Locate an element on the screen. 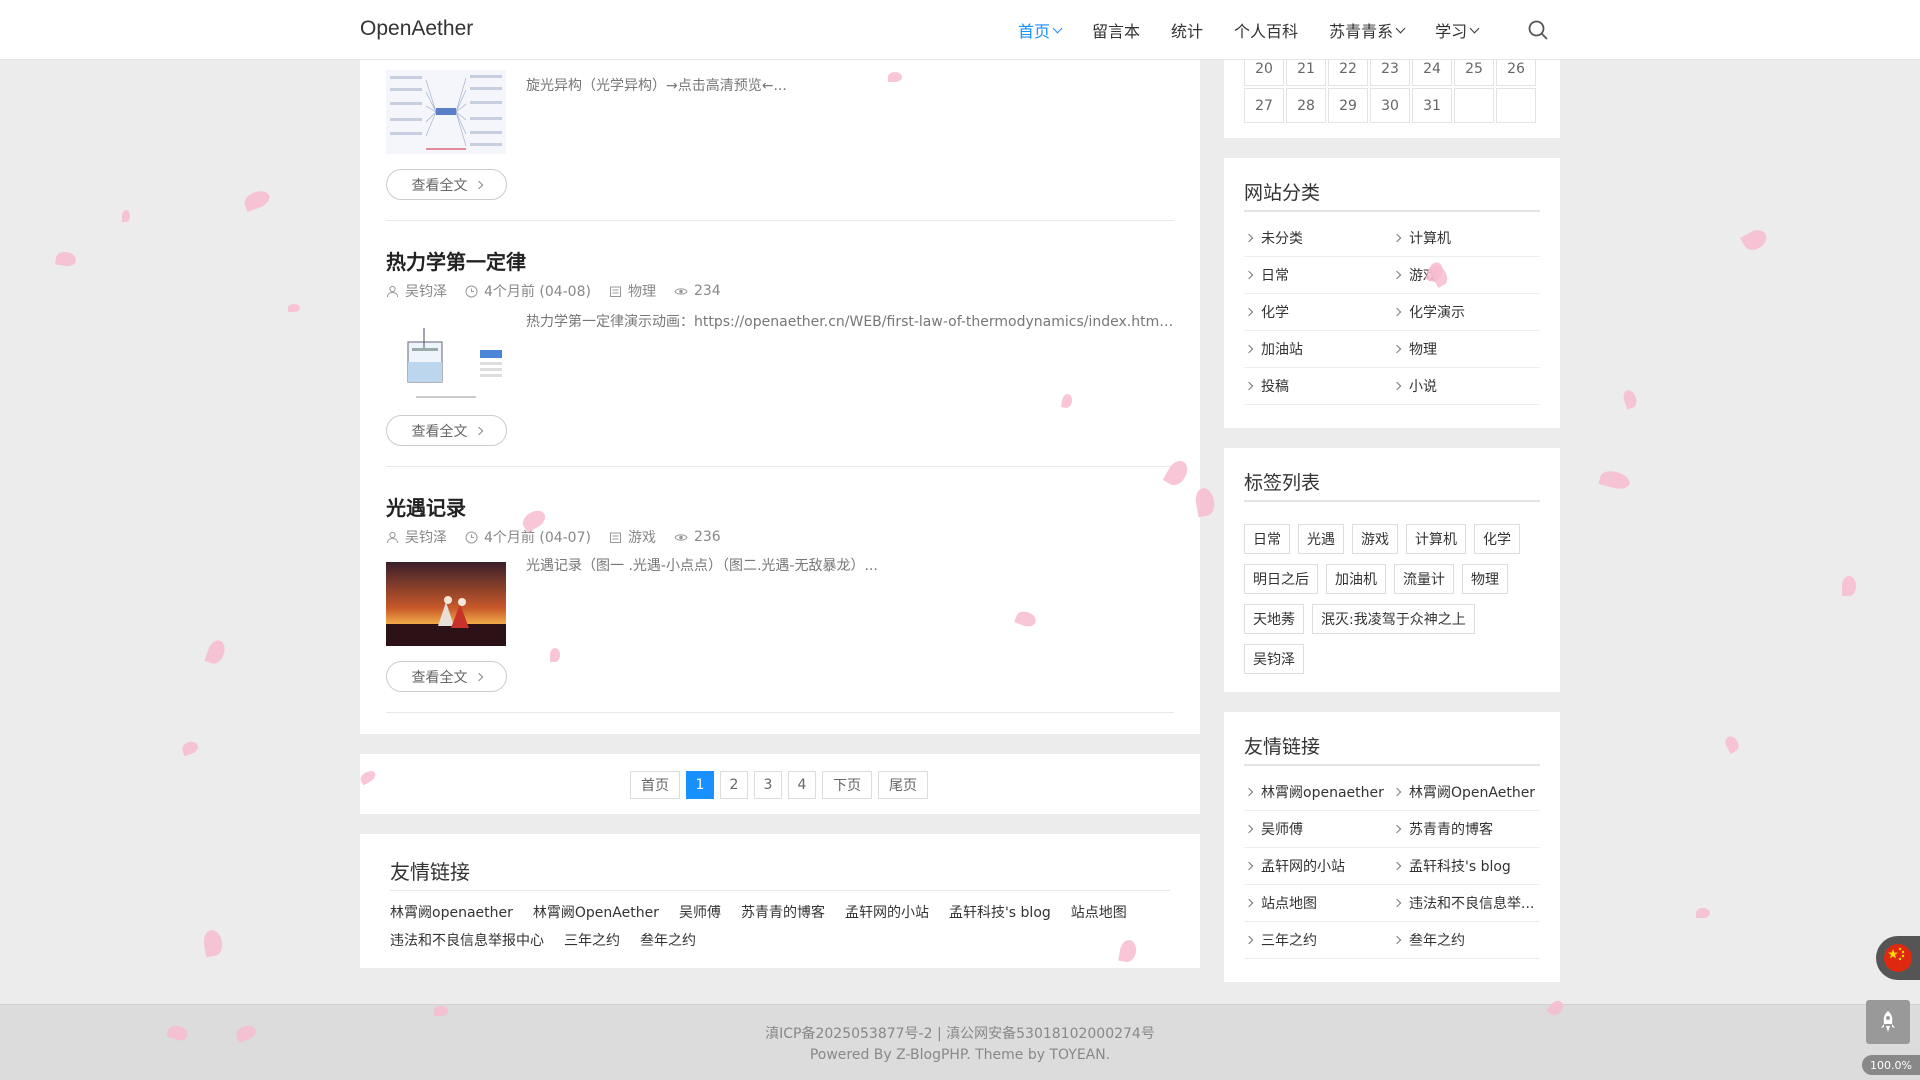 Image resolution: width=1920 pixels, height=1080 pixels. tag-item: 化学 is located at coordinates (1497, 539).